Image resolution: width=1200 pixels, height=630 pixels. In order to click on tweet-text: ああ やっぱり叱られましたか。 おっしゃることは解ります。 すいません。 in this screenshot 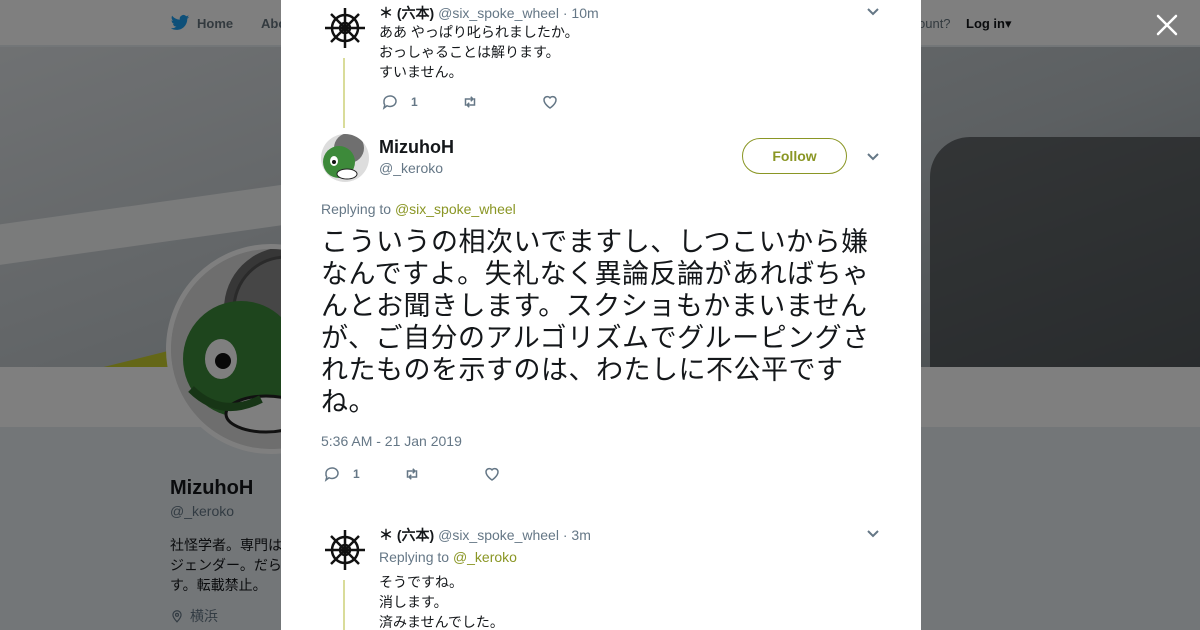, I will do `click(479, 52)`.